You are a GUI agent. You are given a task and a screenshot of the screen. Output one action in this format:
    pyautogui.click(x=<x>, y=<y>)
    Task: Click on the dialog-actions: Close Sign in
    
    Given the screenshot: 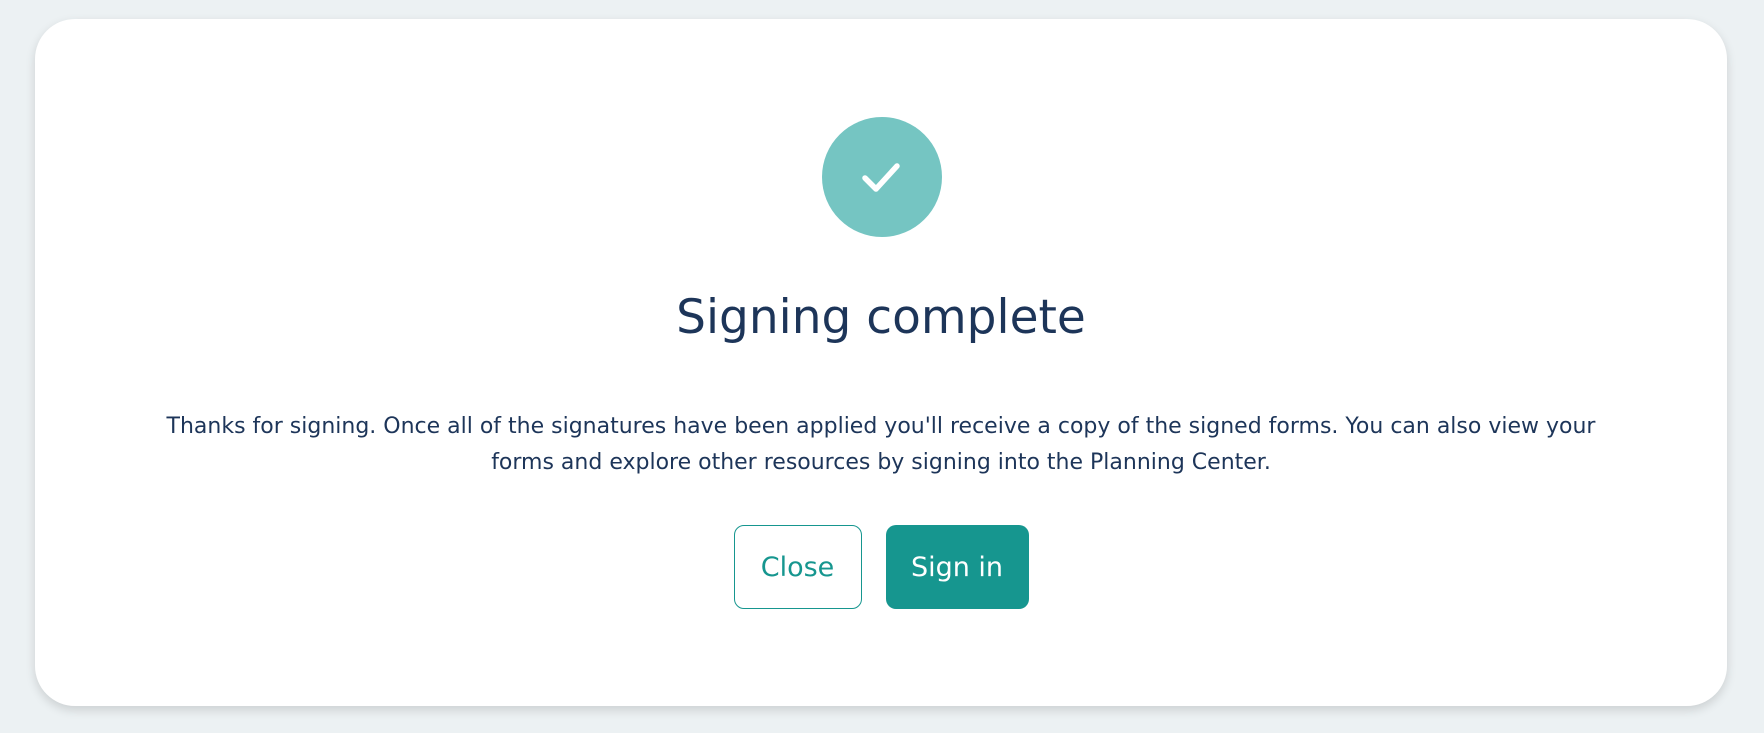 What is the action you would take?
    pyautogui.click(x=881, y=567)
    